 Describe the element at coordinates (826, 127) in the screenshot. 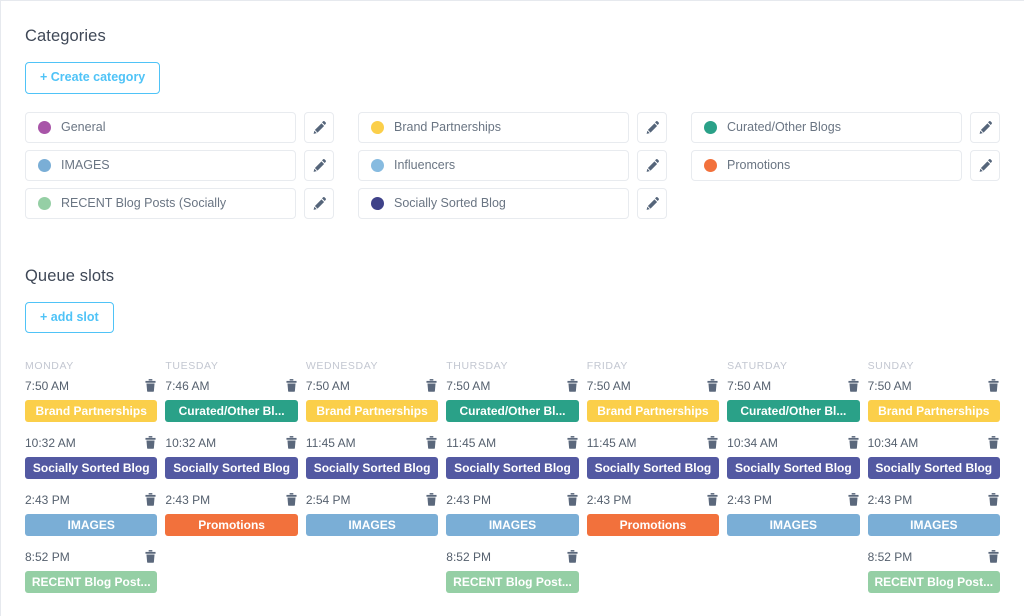

I see `category-item: Curated/Other Blogs` at that location.